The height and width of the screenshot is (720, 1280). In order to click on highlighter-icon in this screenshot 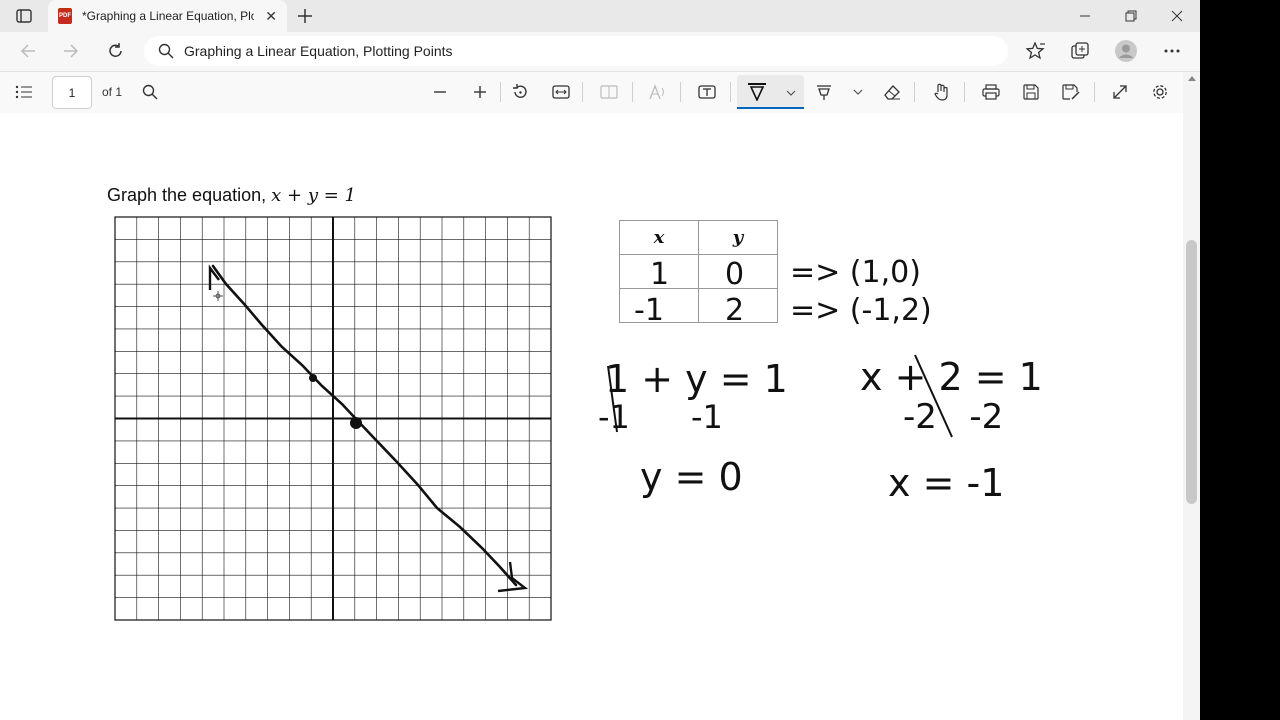, I will do `click(824, 92)`.